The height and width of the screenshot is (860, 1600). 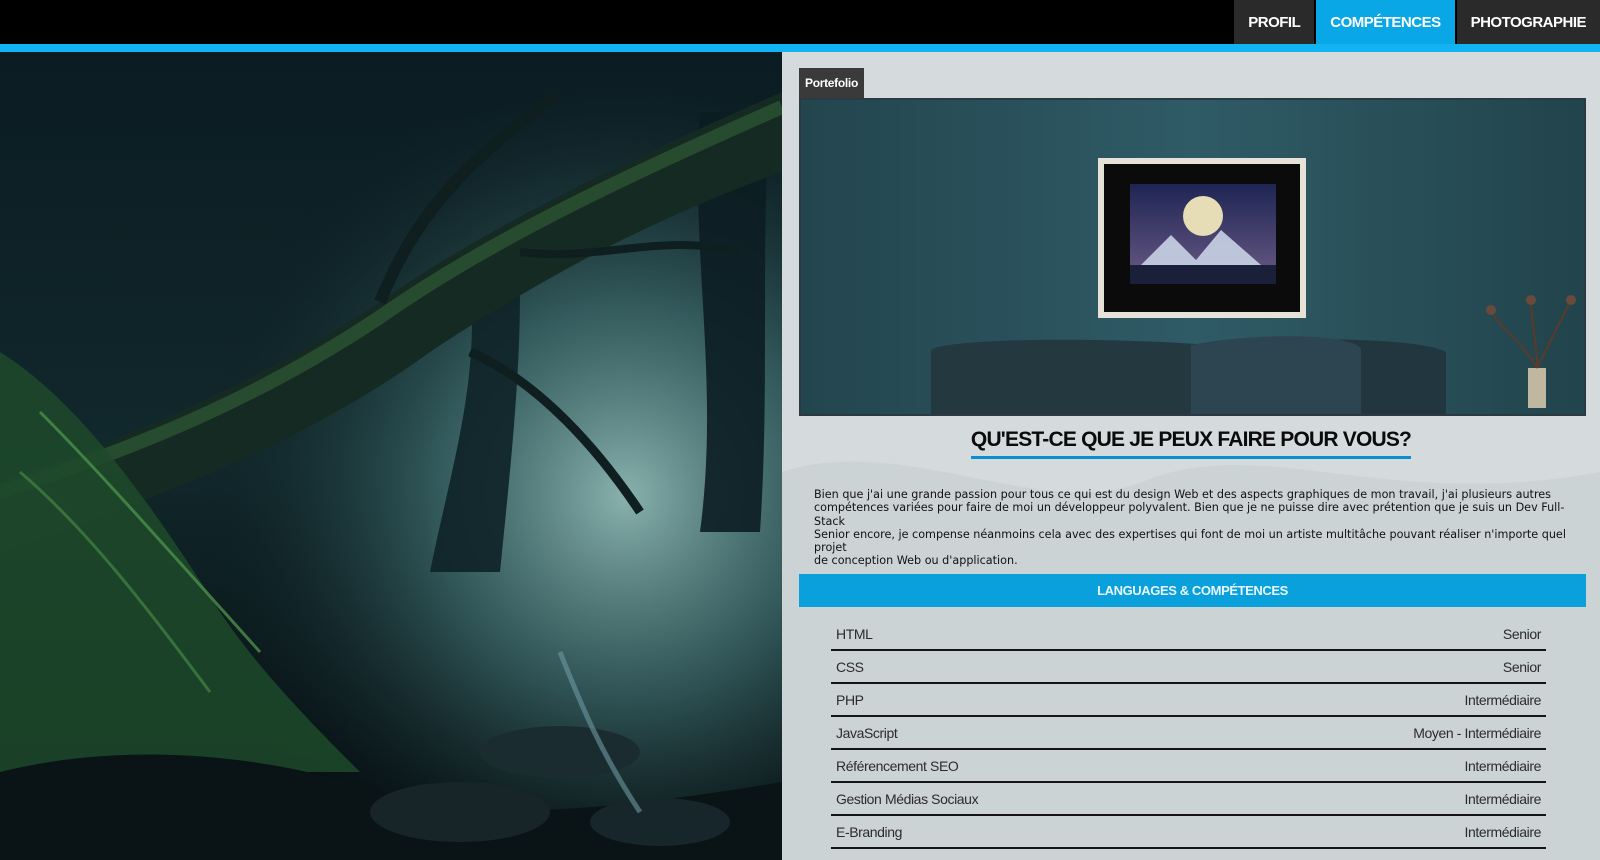 I want to click on headline-wrap: QU'EST-CE QUE JE PEUX FAIRE POUR VOUS?, so click(x=1191, y=443).